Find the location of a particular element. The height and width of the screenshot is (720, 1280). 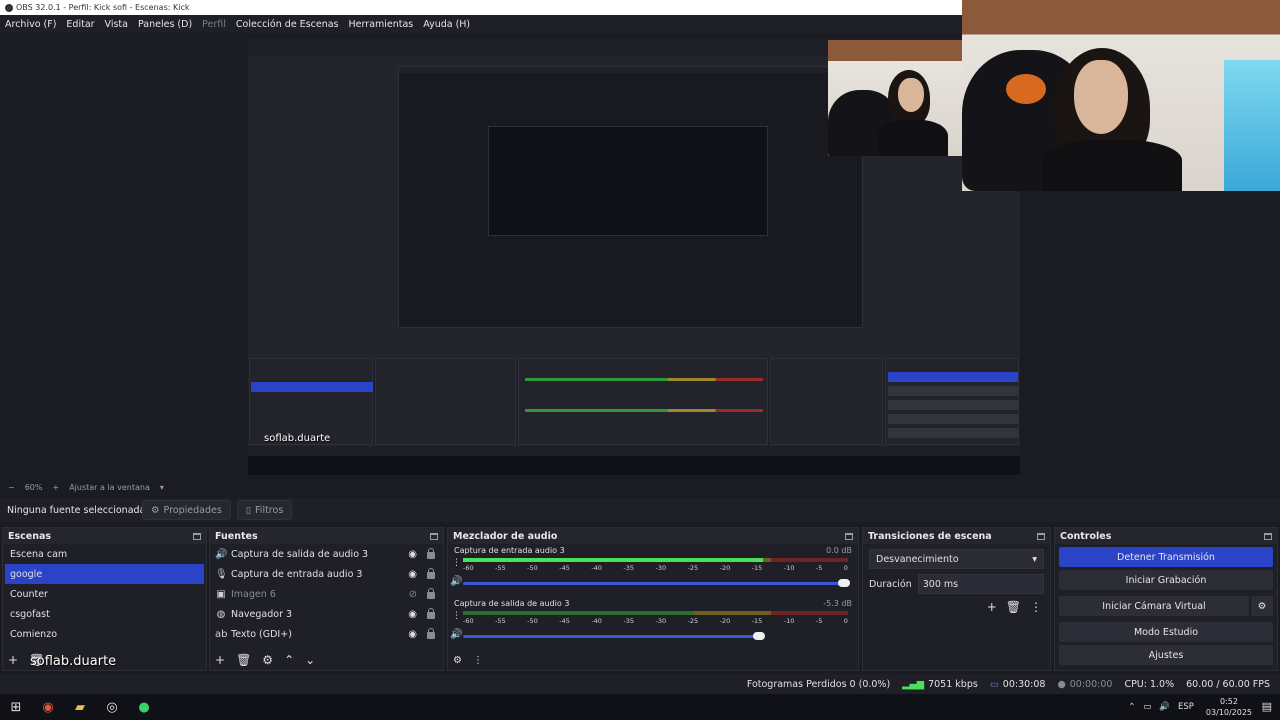

virtual-camera-settings-gear-icon: ⚙ is located at coordinates (1262, 606).